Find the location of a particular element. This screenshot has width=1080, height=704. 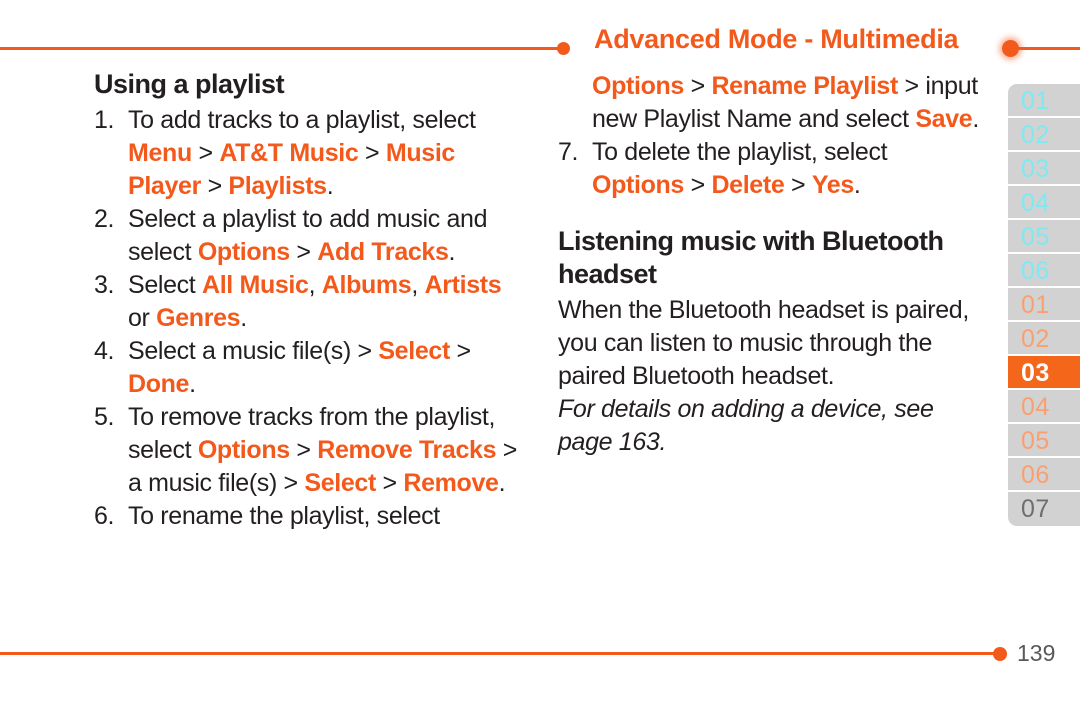

tab-02-1: 02 is located at coordinates (1044, 135).